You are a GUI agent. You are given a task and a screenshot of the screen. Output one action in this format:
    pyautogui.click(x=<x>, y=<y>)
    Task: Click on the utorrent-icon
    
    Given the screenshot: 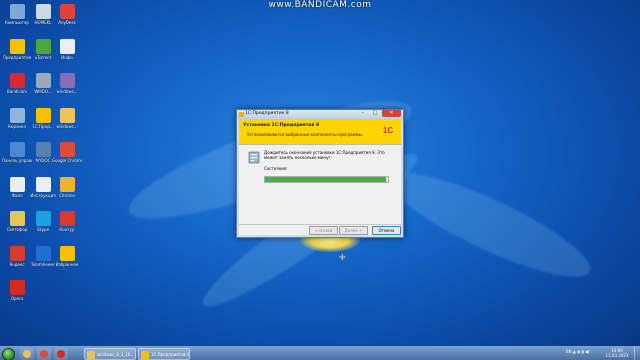 What is the action you would take?
    pyautogui.click(x=43, y=46)
    